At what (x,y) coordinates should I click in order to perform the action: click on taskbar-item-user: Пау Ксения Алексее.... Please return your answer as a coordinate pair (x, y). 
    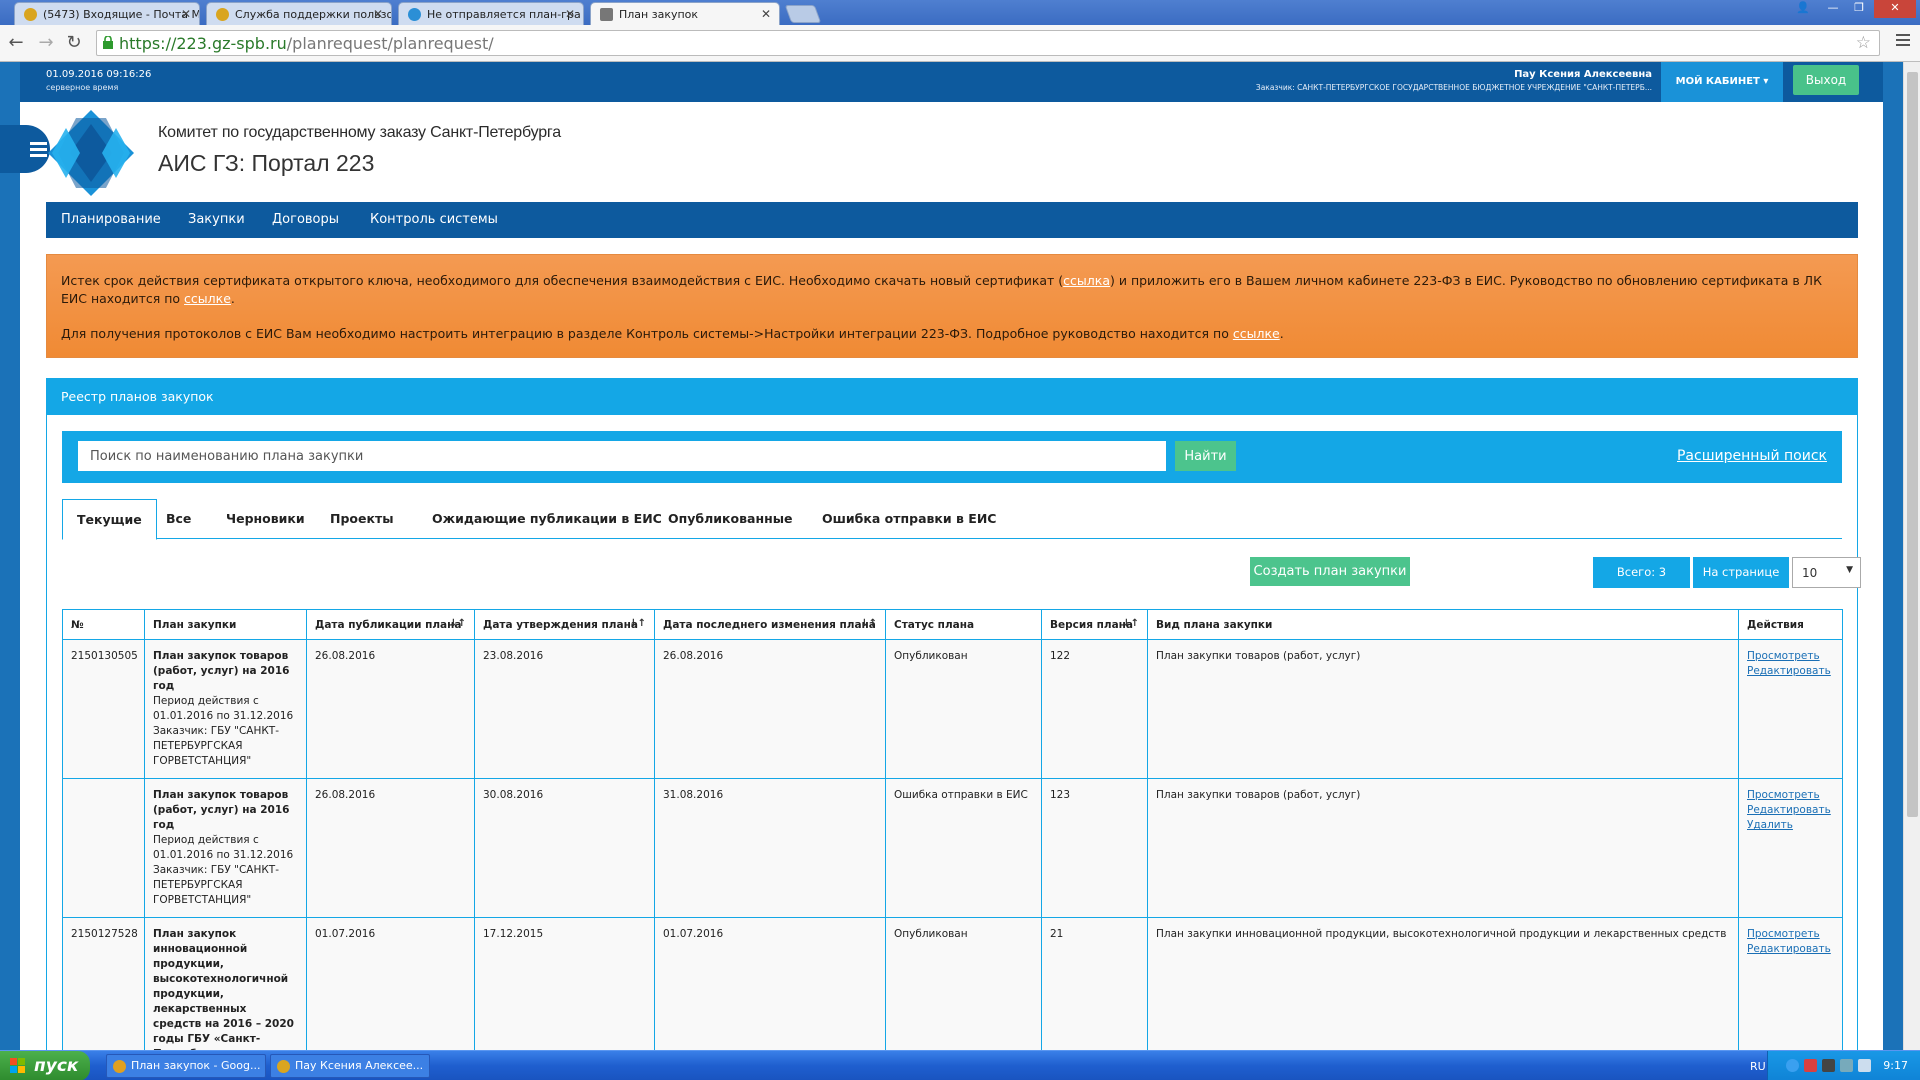
    Looking at the image, I should click on (350, 1066).